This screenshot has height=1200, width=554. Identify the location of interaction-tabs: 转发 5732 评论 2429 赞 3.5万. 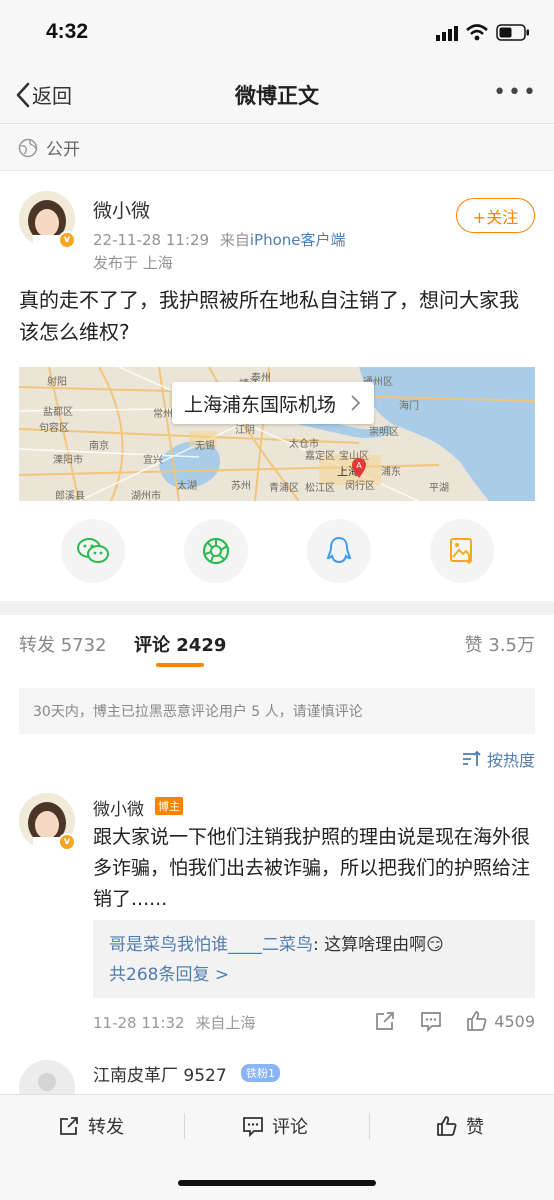
(277, 643).